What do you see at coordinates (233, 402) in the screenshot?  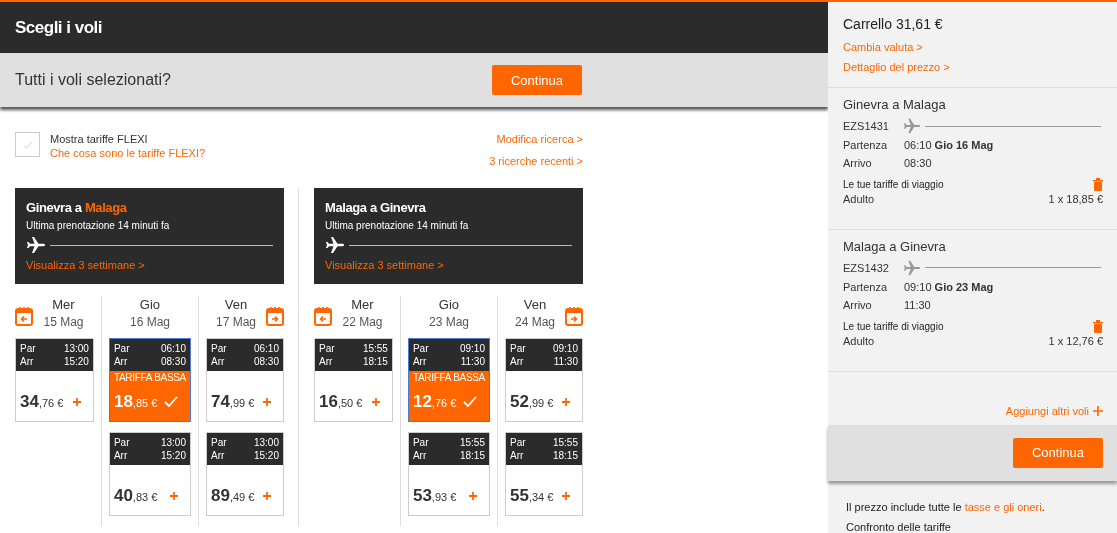 I see `fare-price: 74,99 €` at bounding box center [233, 402].